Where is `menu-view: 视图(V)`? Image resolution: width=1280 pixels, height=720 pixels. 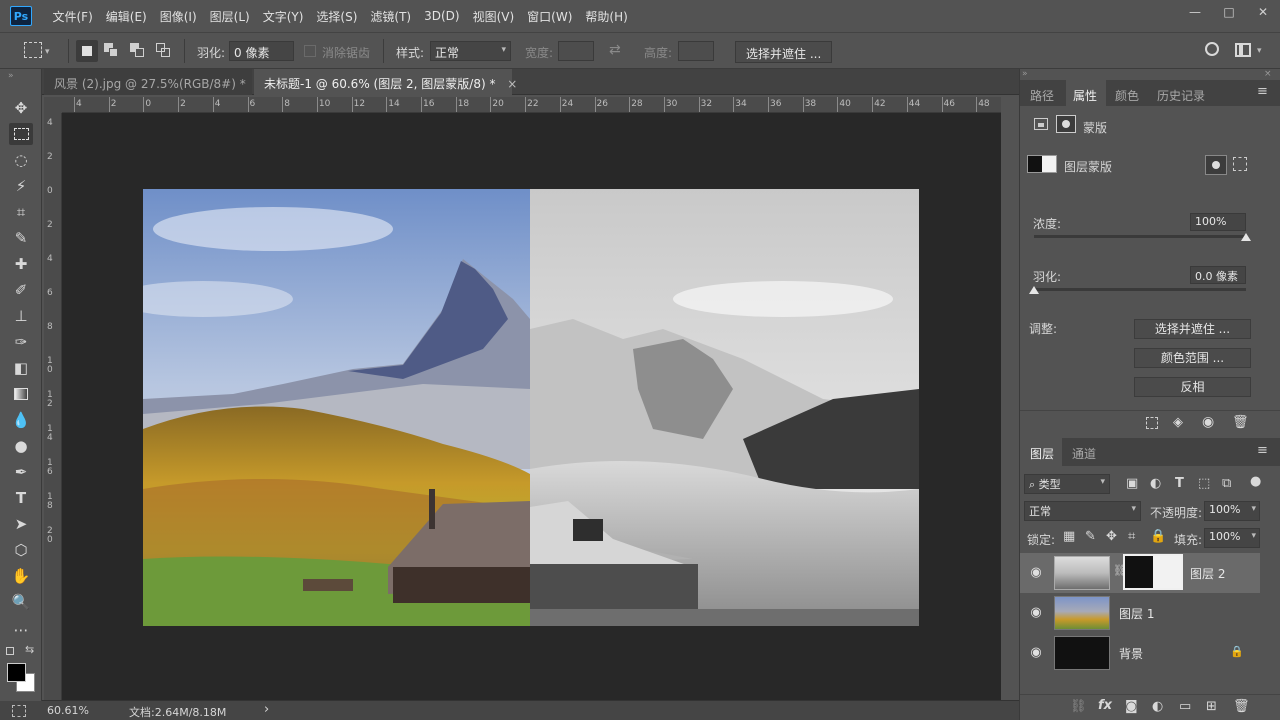
menu-view: 视图(V) is located at coordinates (493, 16).